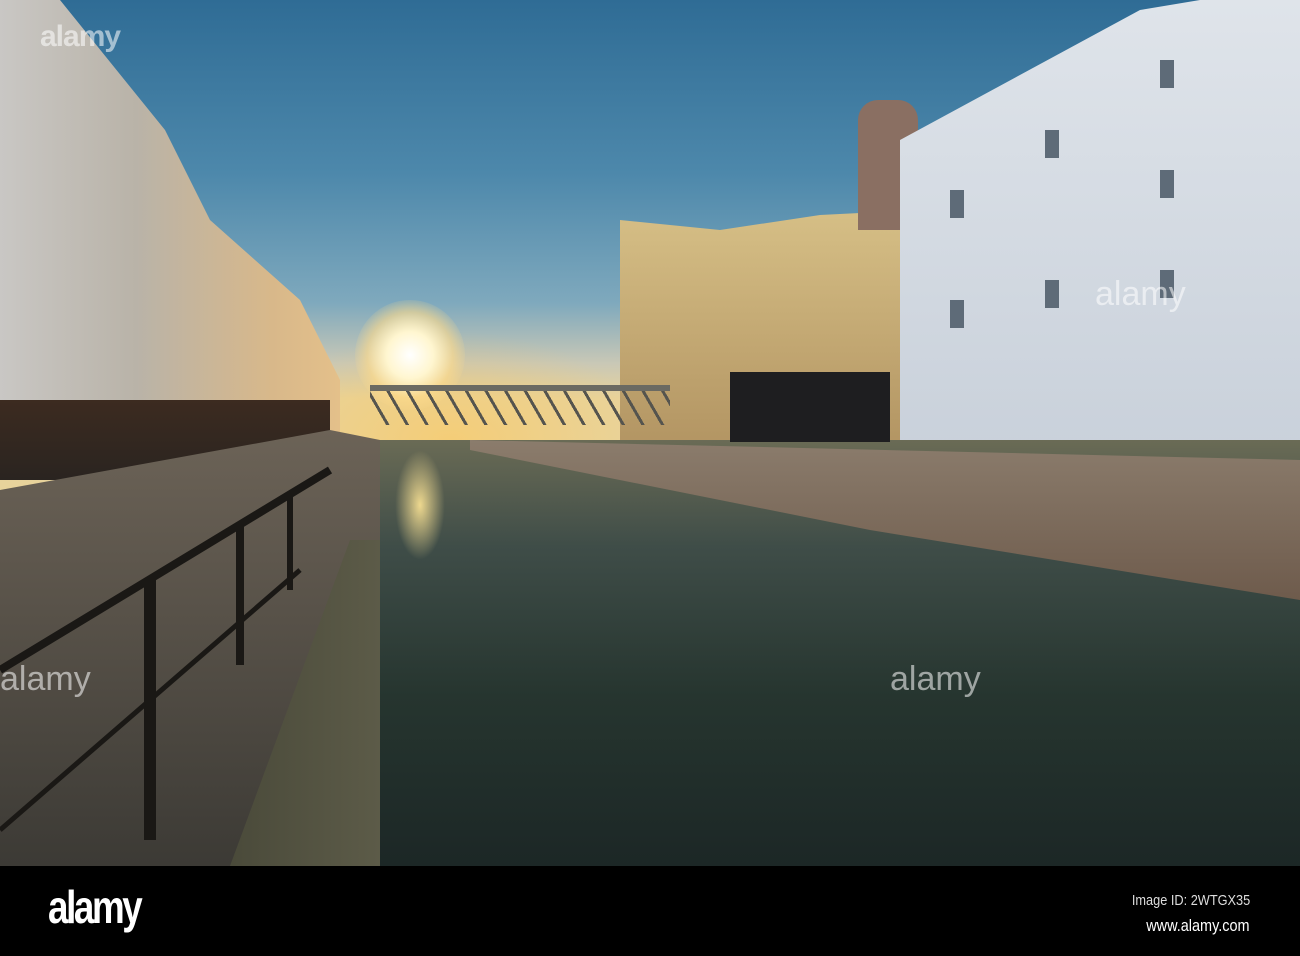 The width and height of the screenshot is (1300, 956). What do you see at coordinates (810, 407) in the screenshot?
I see `truck` at bounding box center [810, 407].